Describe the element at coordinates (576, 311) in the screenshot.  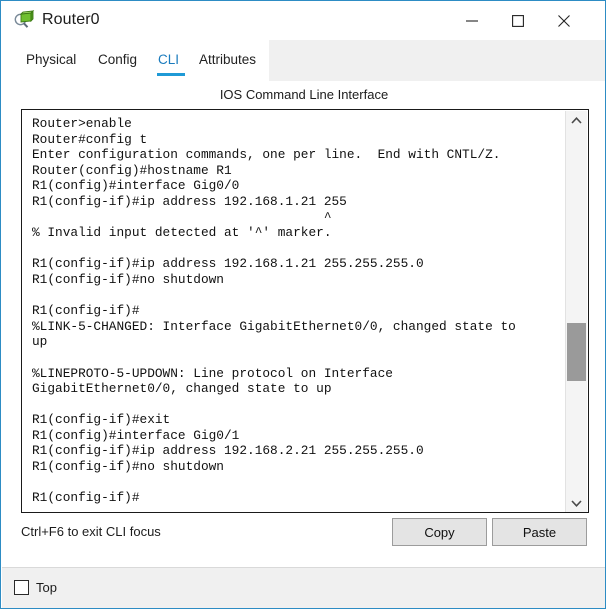
I see `terminal-scrollbar` at that location.